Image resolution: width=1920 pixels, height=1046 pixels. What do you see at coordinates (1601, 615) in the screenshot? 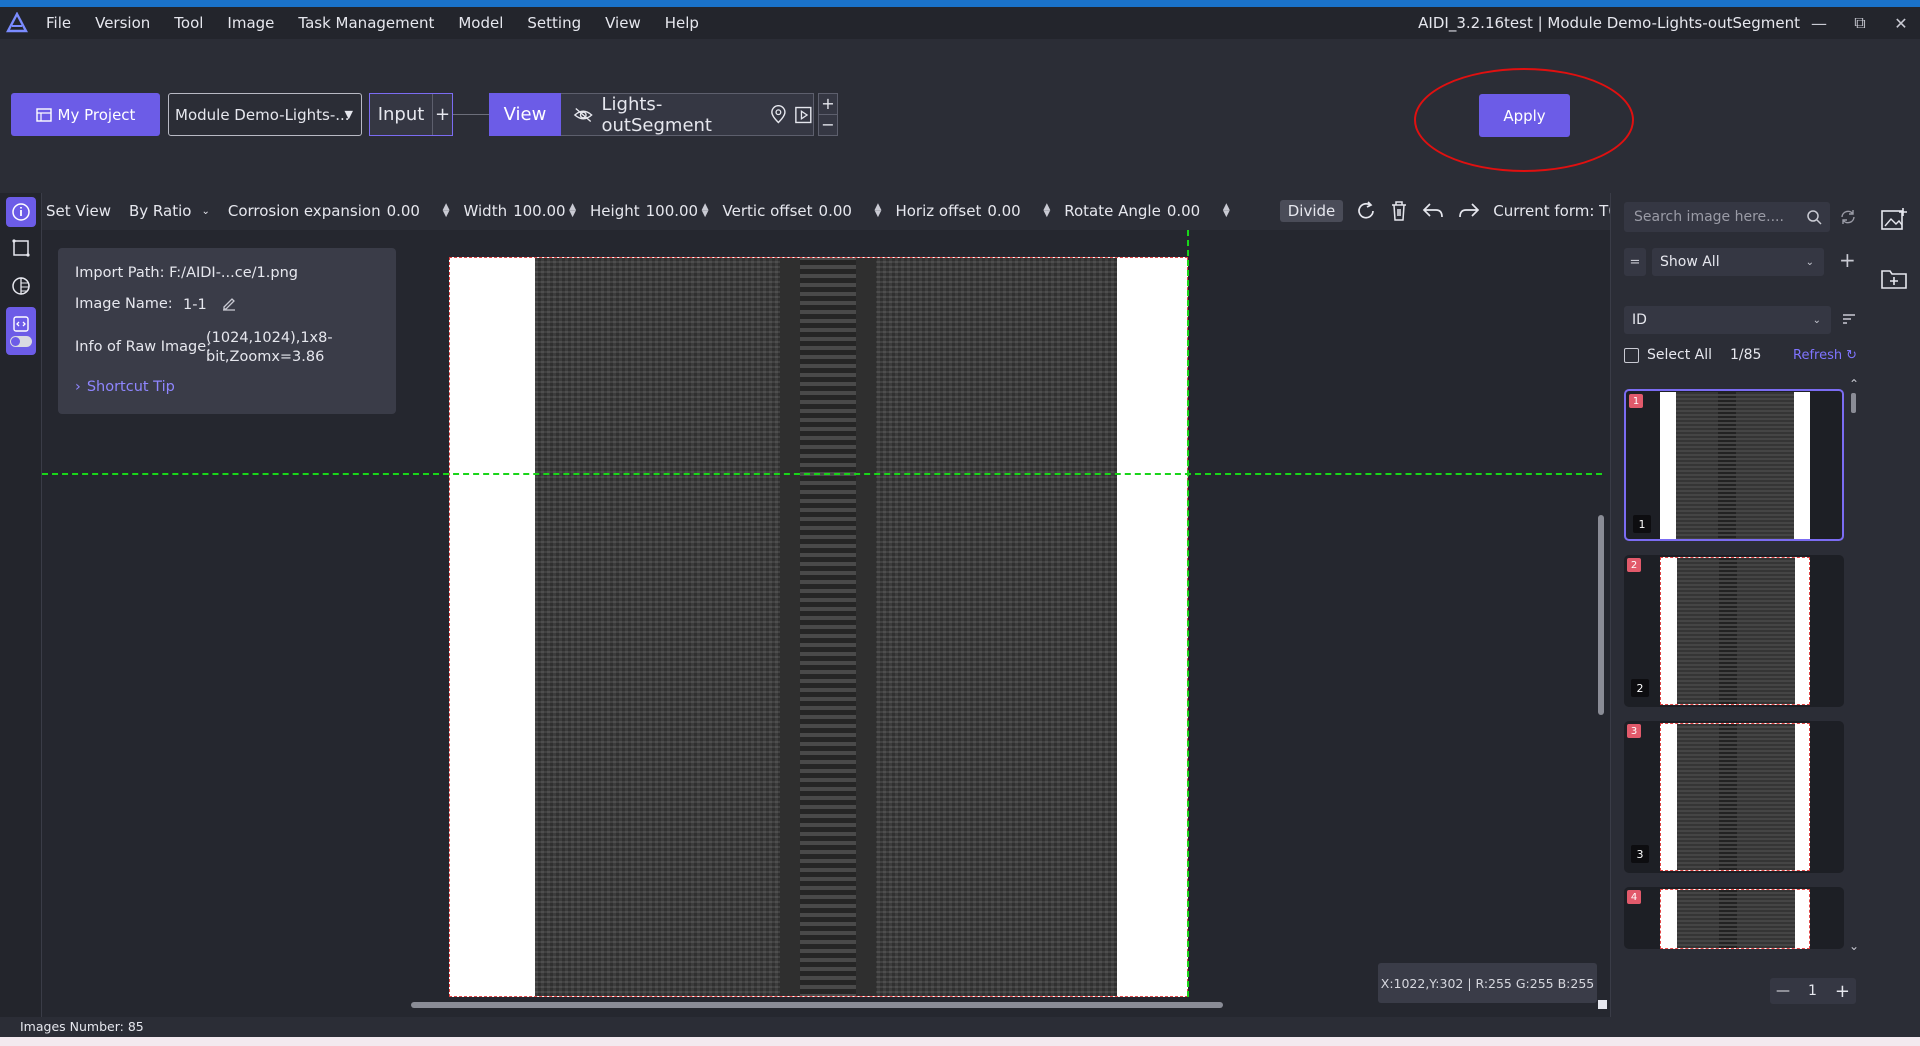
I see `vertical-scrollbar` at bounding box center [1601, 615].